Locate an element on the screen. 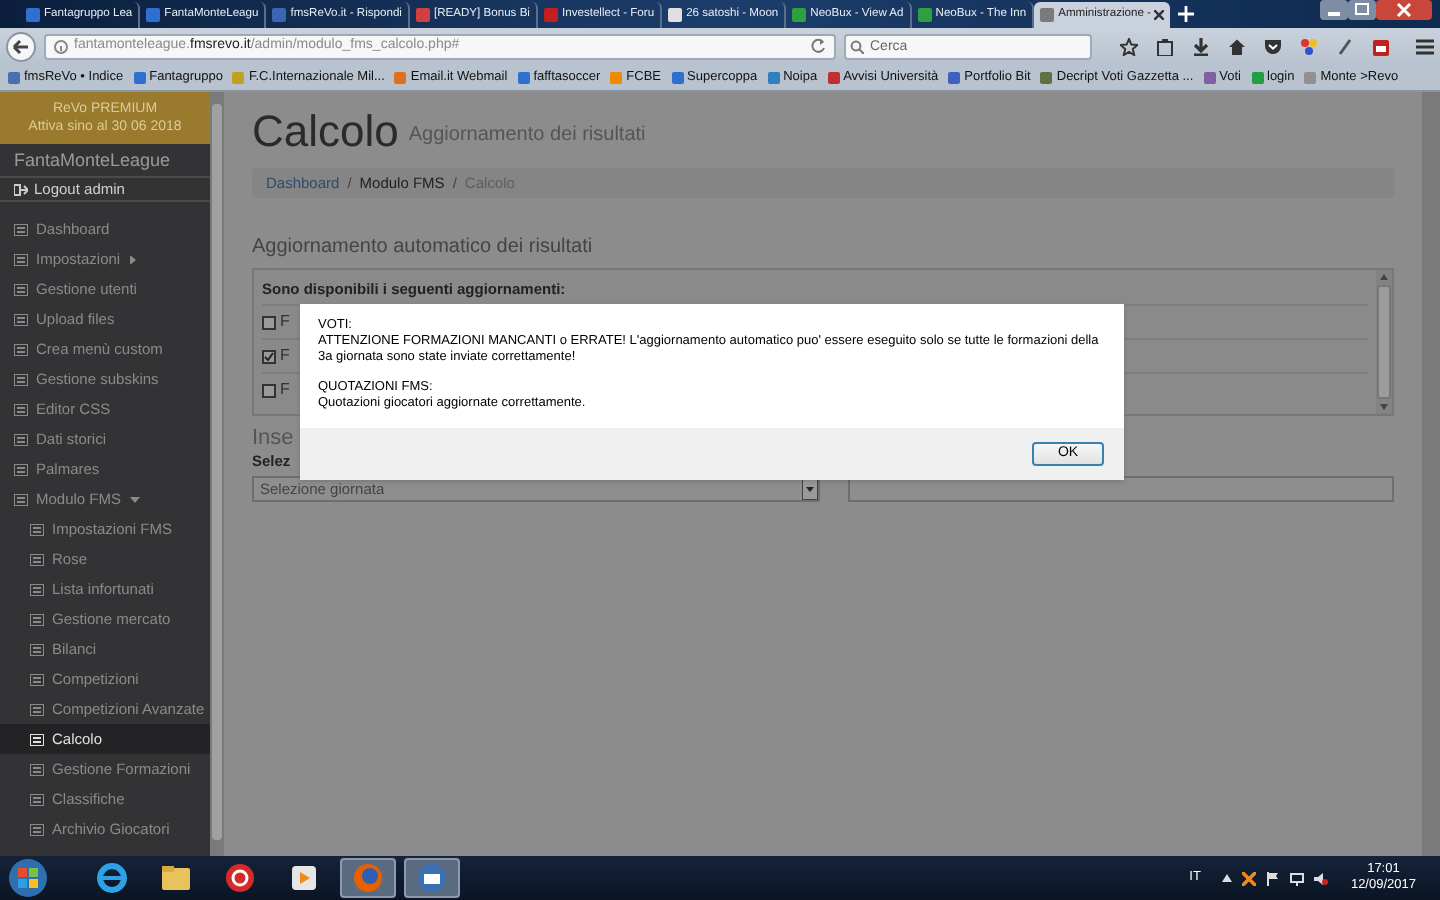  site-name: FantaMonteLeague is located at coordinates (92, 161).